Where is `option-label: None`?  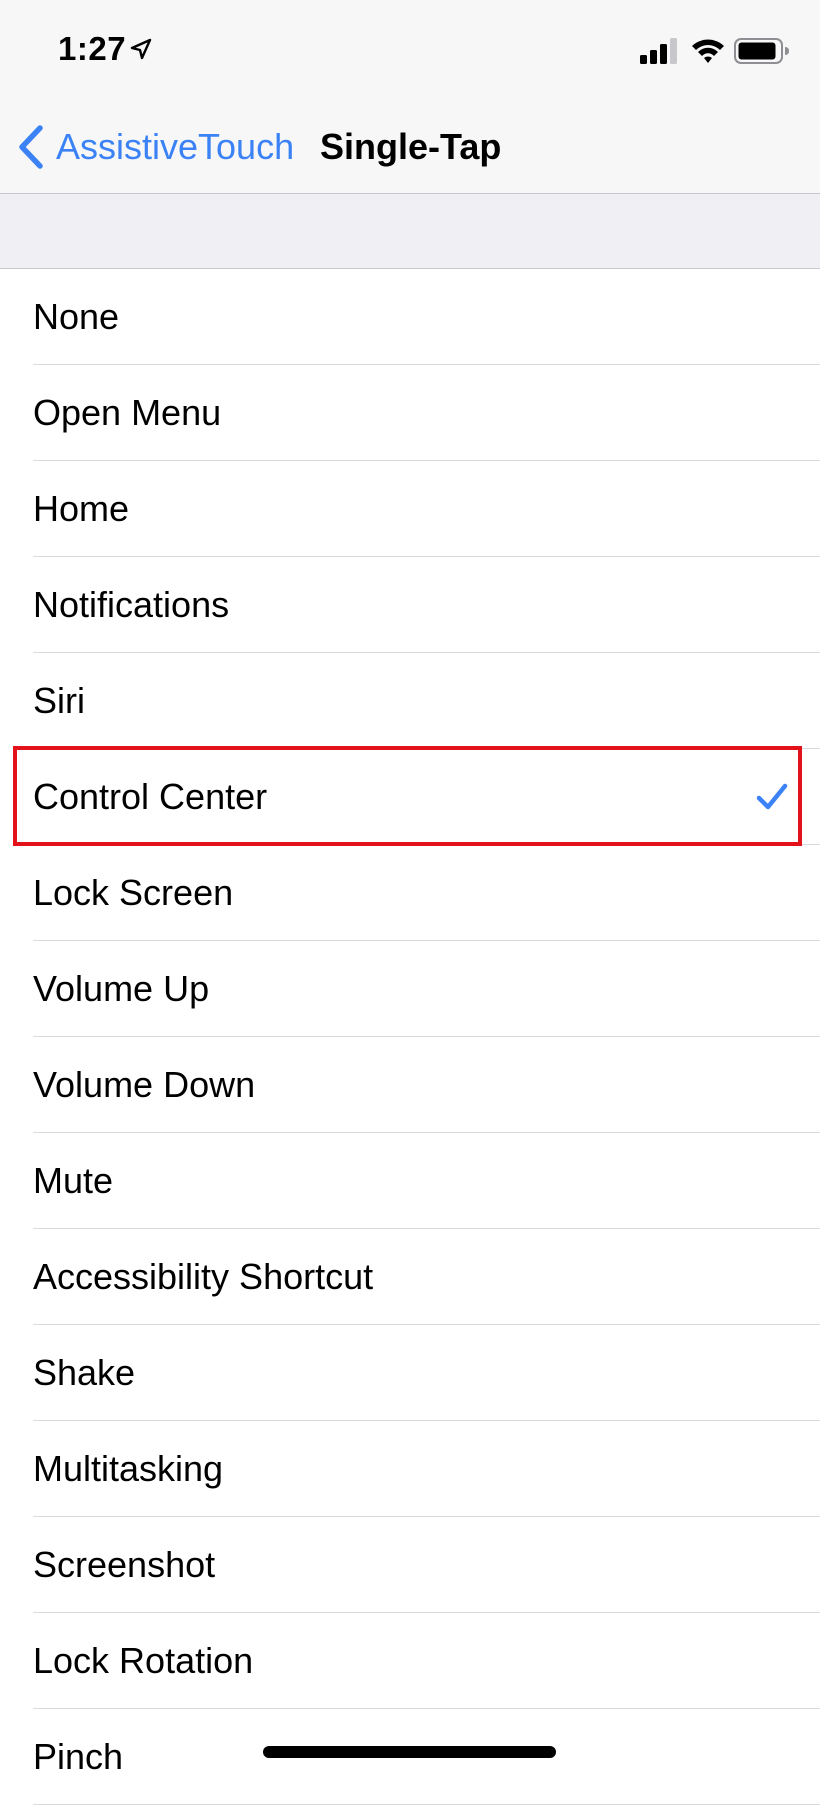 option-label: None is located at coordinates (76, 316).